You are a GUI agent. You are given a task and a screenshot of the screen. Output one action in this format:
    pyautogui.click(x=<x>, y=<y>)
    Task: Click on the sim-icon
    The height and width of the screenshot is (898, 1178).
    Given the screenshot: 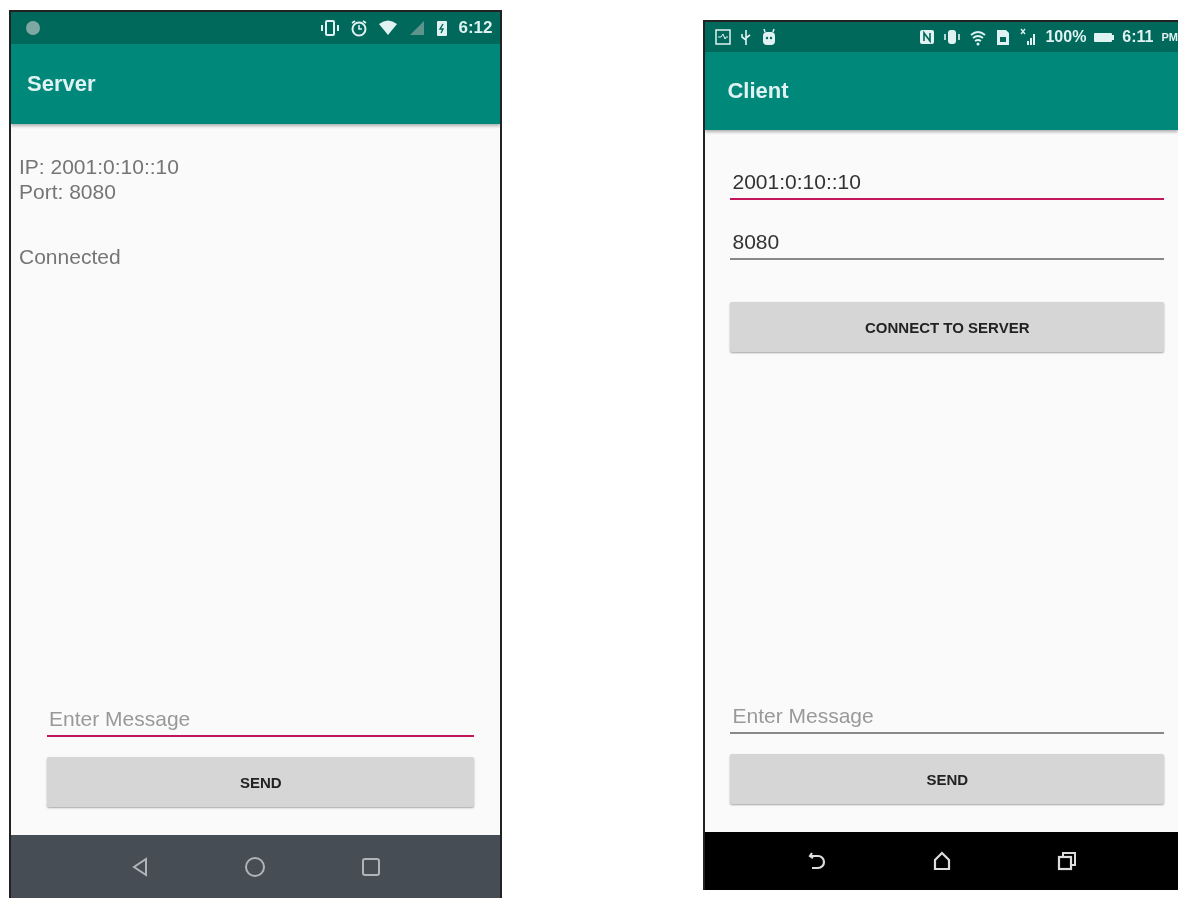 What is the action you would take?
    pyautogui.click(x=1003, y=37)
    